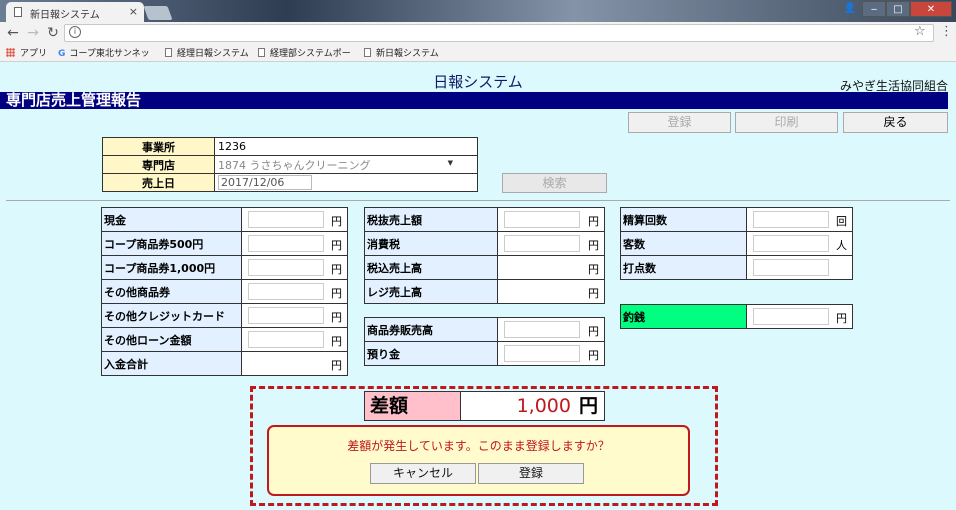  What do you see at coordinates (484, 353) in the screenshot?
I see `voucher-row-deposit: 預り金円` at bounding box center [484, 353].